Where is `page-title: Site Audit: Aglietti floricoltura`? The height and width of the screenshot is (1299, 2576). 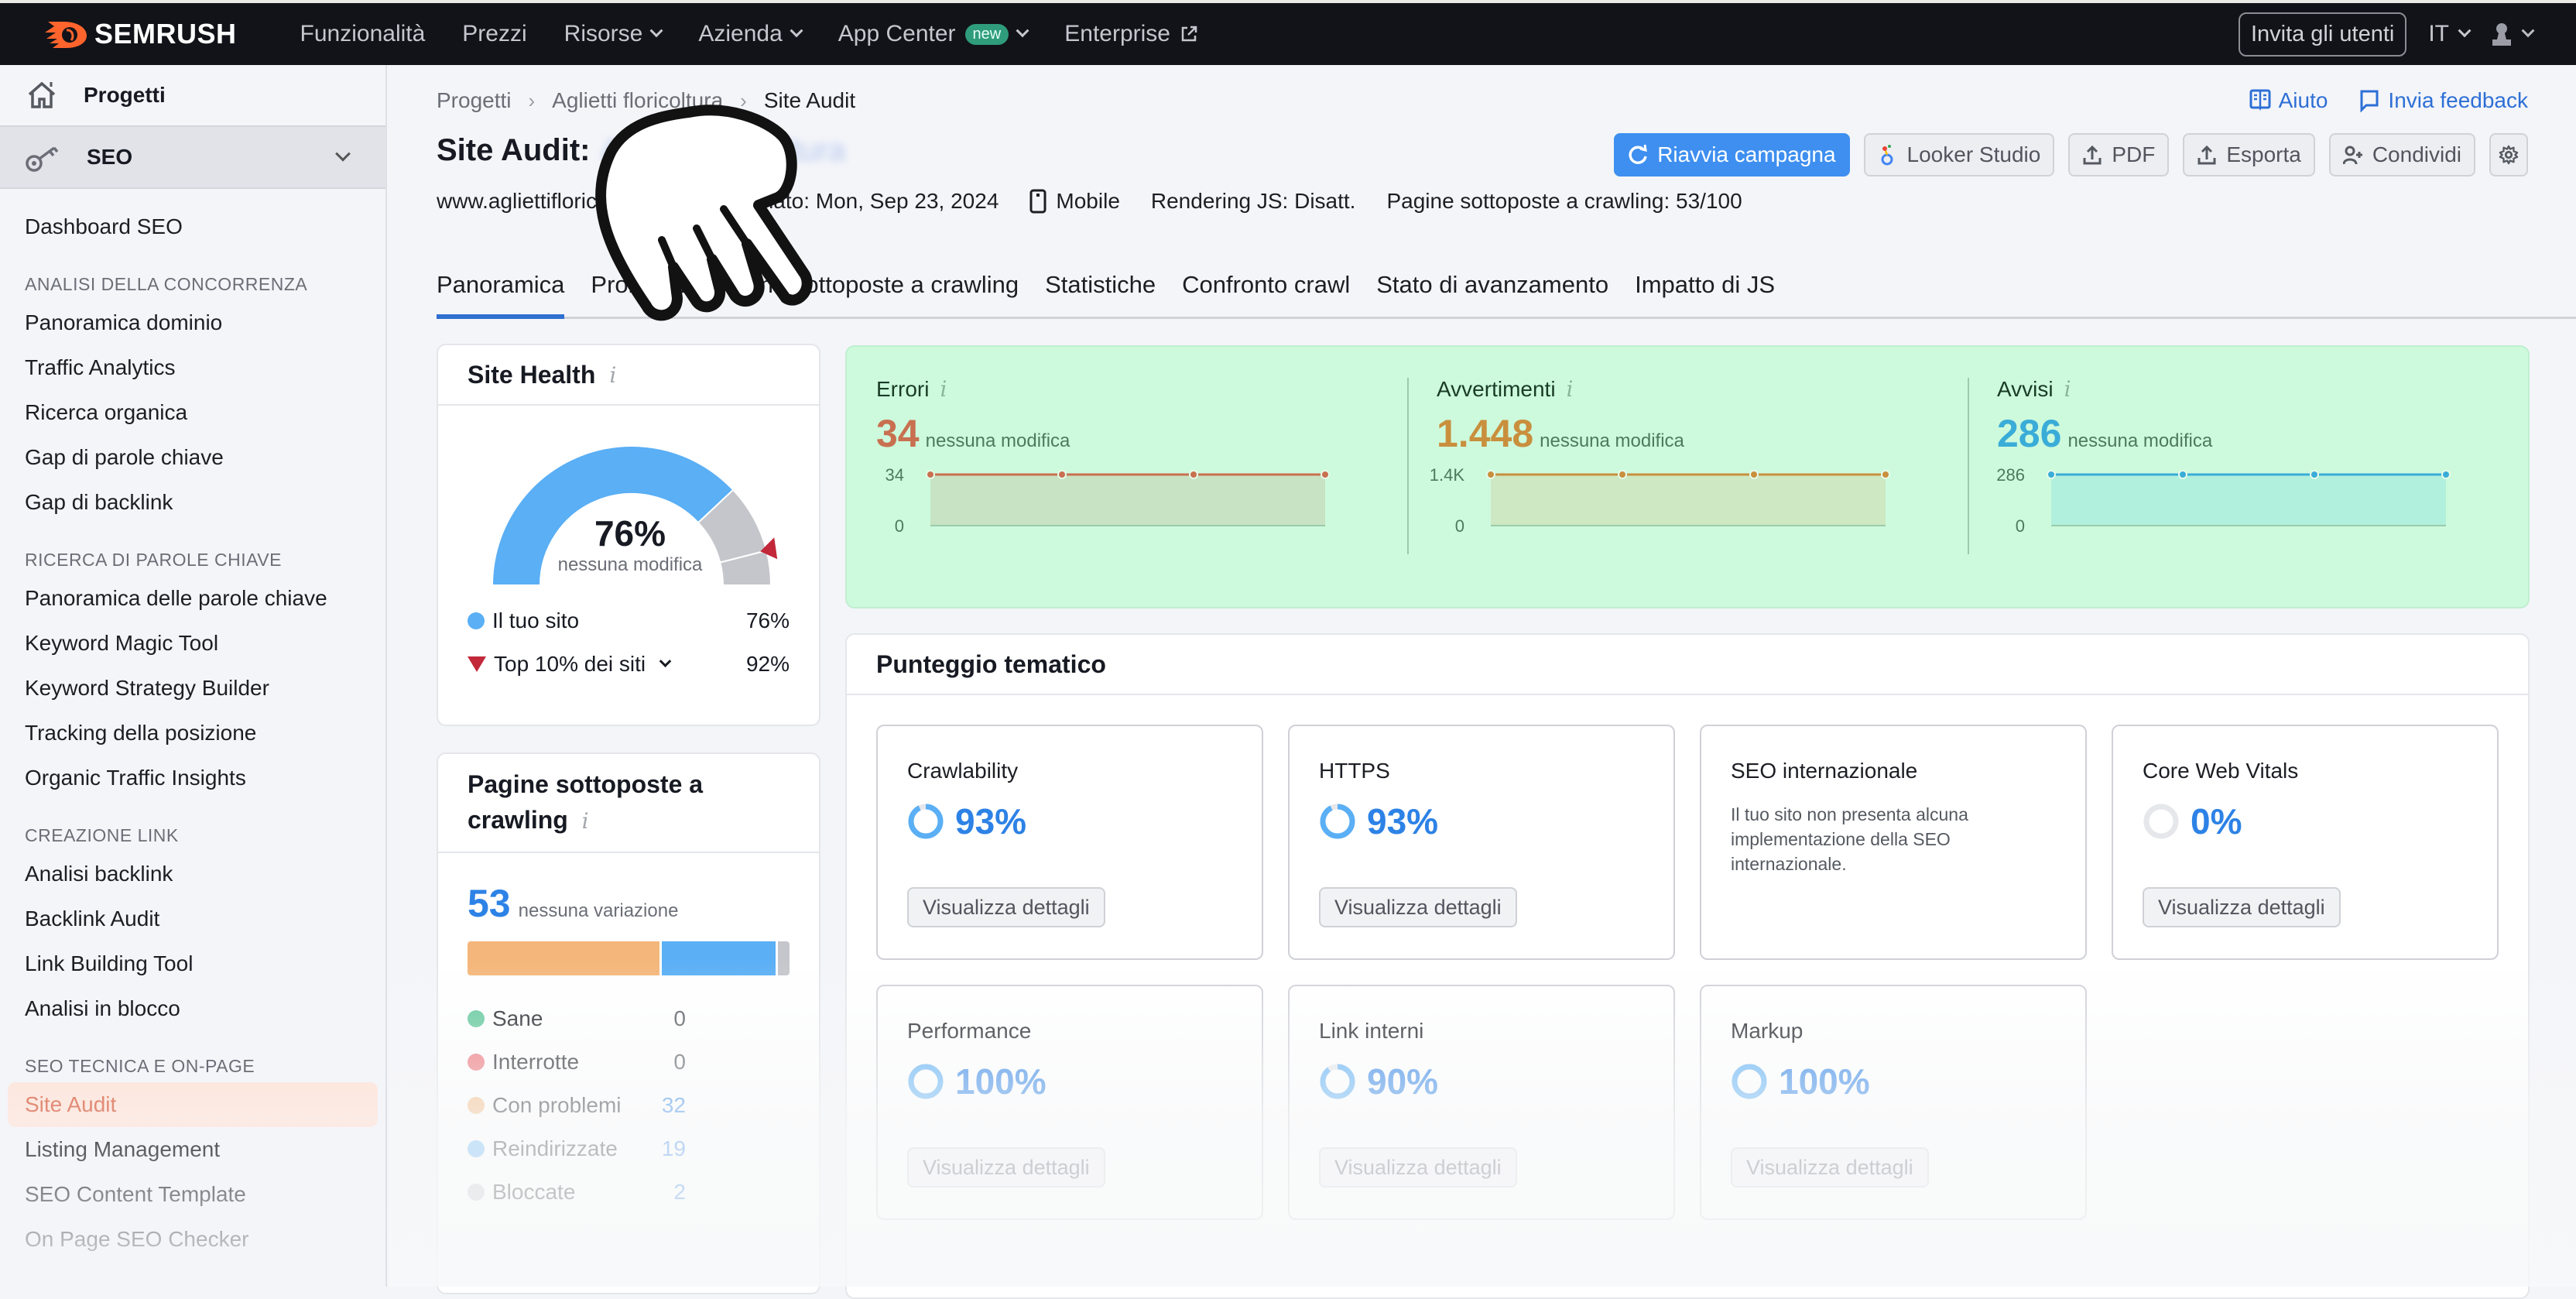
page-title: Site Audit: Aglietti floricoltura is located at coordinates (641, 150).